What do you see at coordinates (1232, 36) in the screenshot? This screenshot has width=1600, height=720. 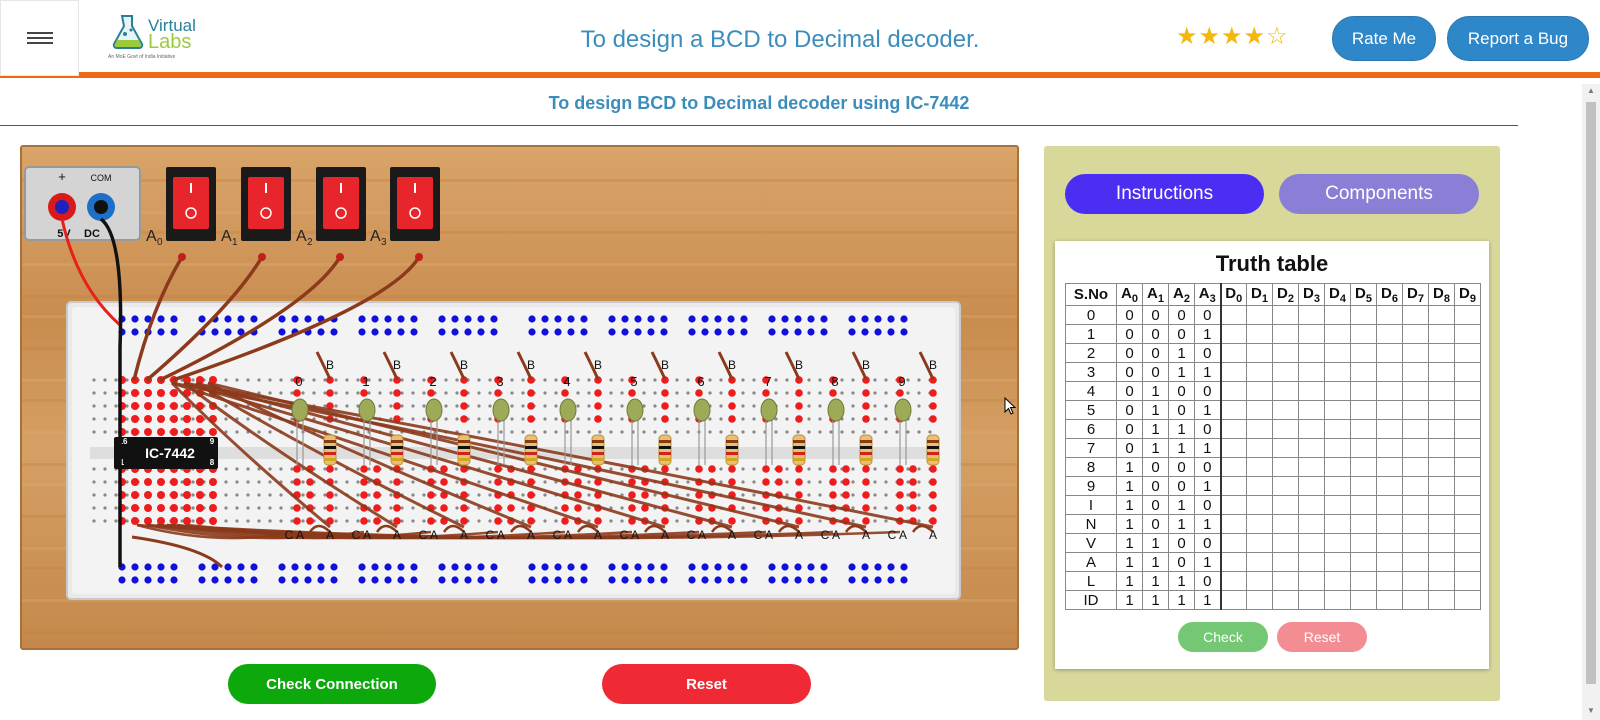 I see `rating-stars: ★★★★☆` at bounding box center [1232, 36].